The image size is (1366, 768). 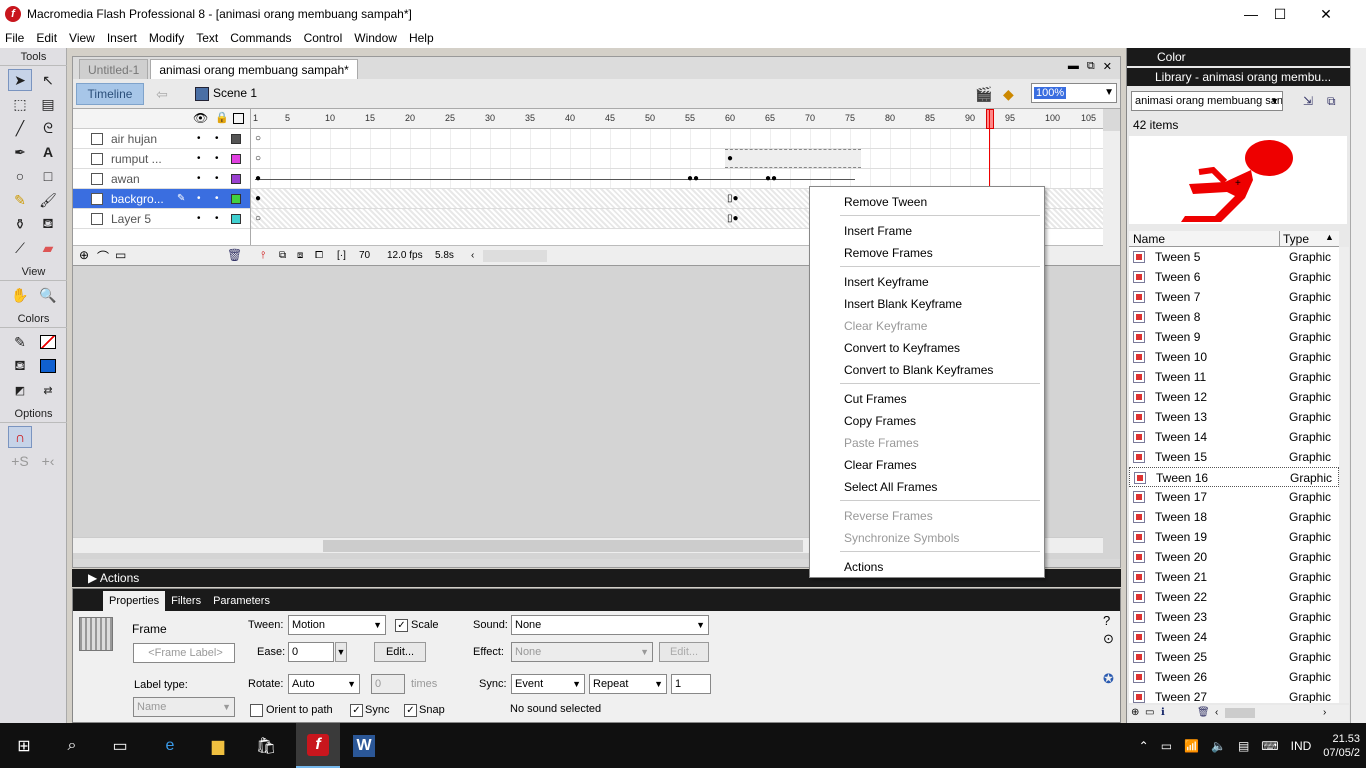 I want to click on eye-icon: 👁, so click(x=200, y=118).